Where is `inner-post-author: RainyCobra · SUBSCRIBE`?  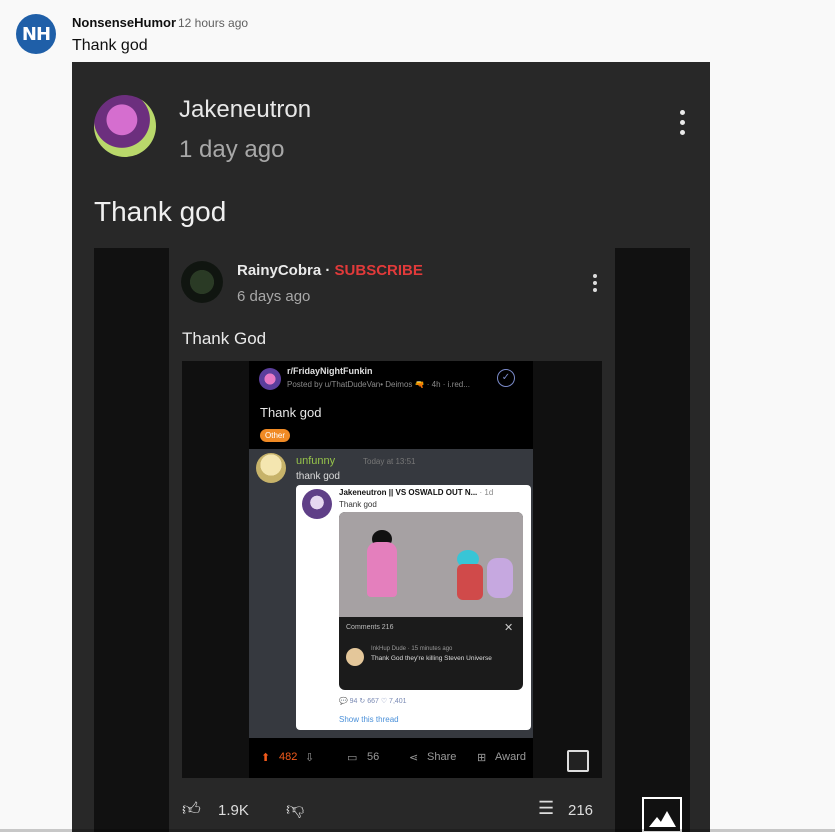
inner-post-author: RainyCobra · SUBSCRIBE is located at coordinates (330, 270).